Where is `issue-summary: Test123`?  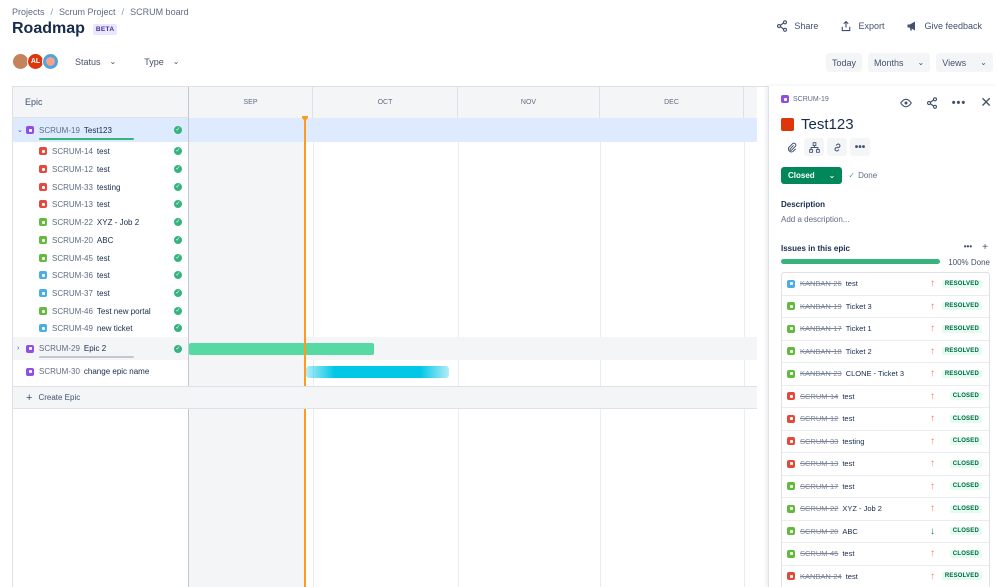
issue-summary: Test123 is located at coordinates (98, 130).